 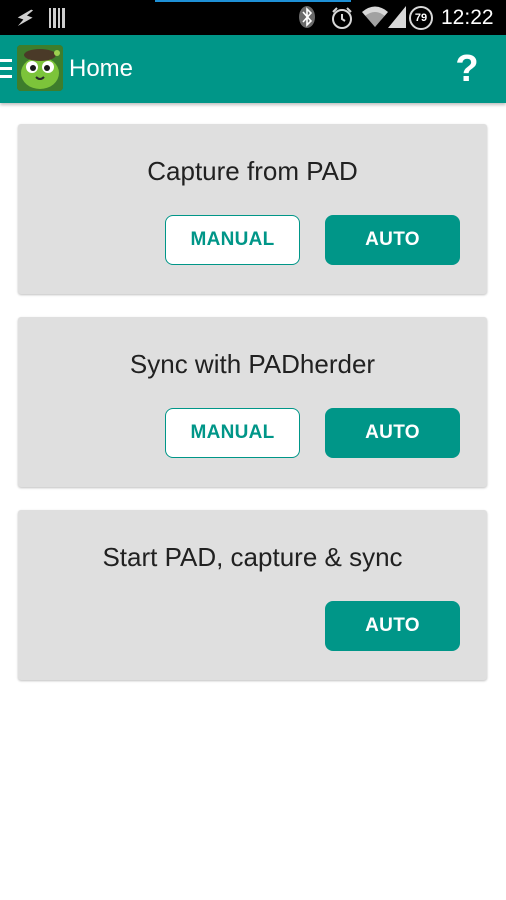 What do you see at coordinates (342, 18) in the screenshot?
I see `alarm-icon` at bounding box center [342, 18].